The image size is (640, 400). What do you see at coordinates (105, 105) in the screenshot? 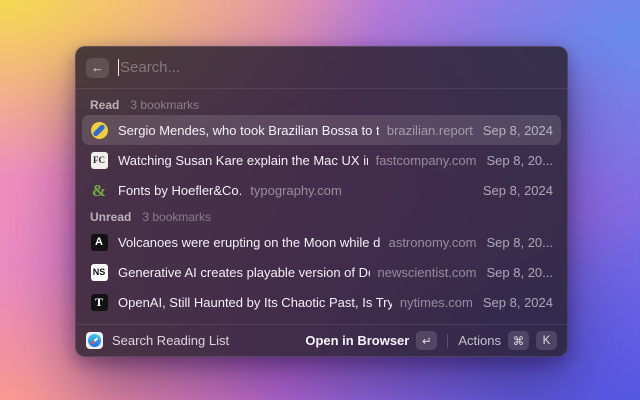
I see `section-label: Read` at bounding box center [105, 105].